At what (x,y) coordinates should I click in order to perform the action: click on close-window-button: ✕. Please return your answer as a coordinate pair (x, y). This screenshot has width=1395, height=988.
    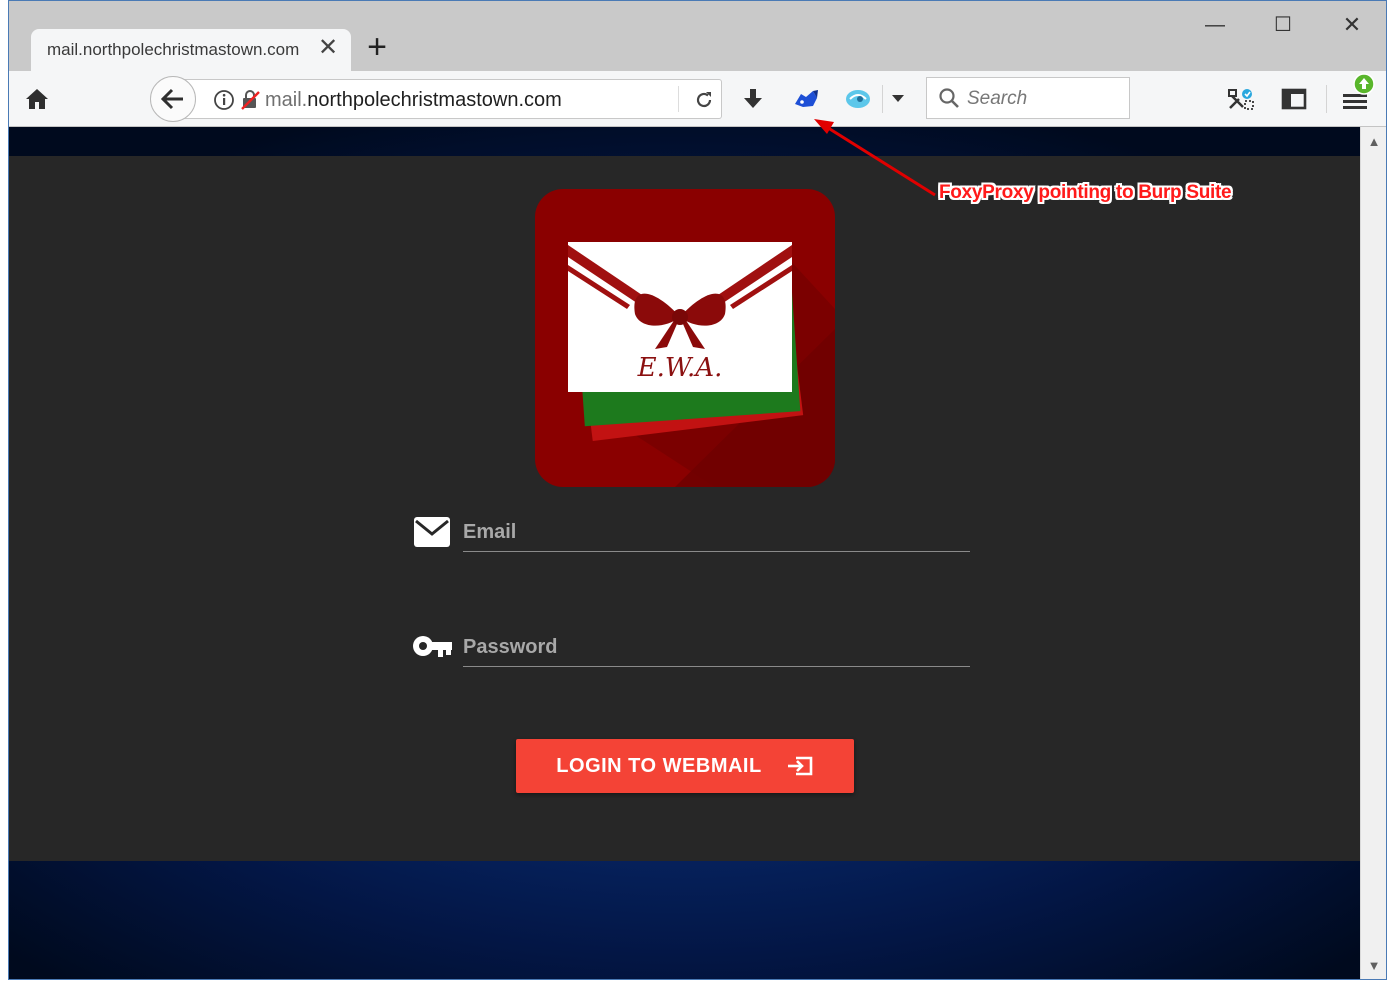
    Looking at the image, I should click on (1352, 25).